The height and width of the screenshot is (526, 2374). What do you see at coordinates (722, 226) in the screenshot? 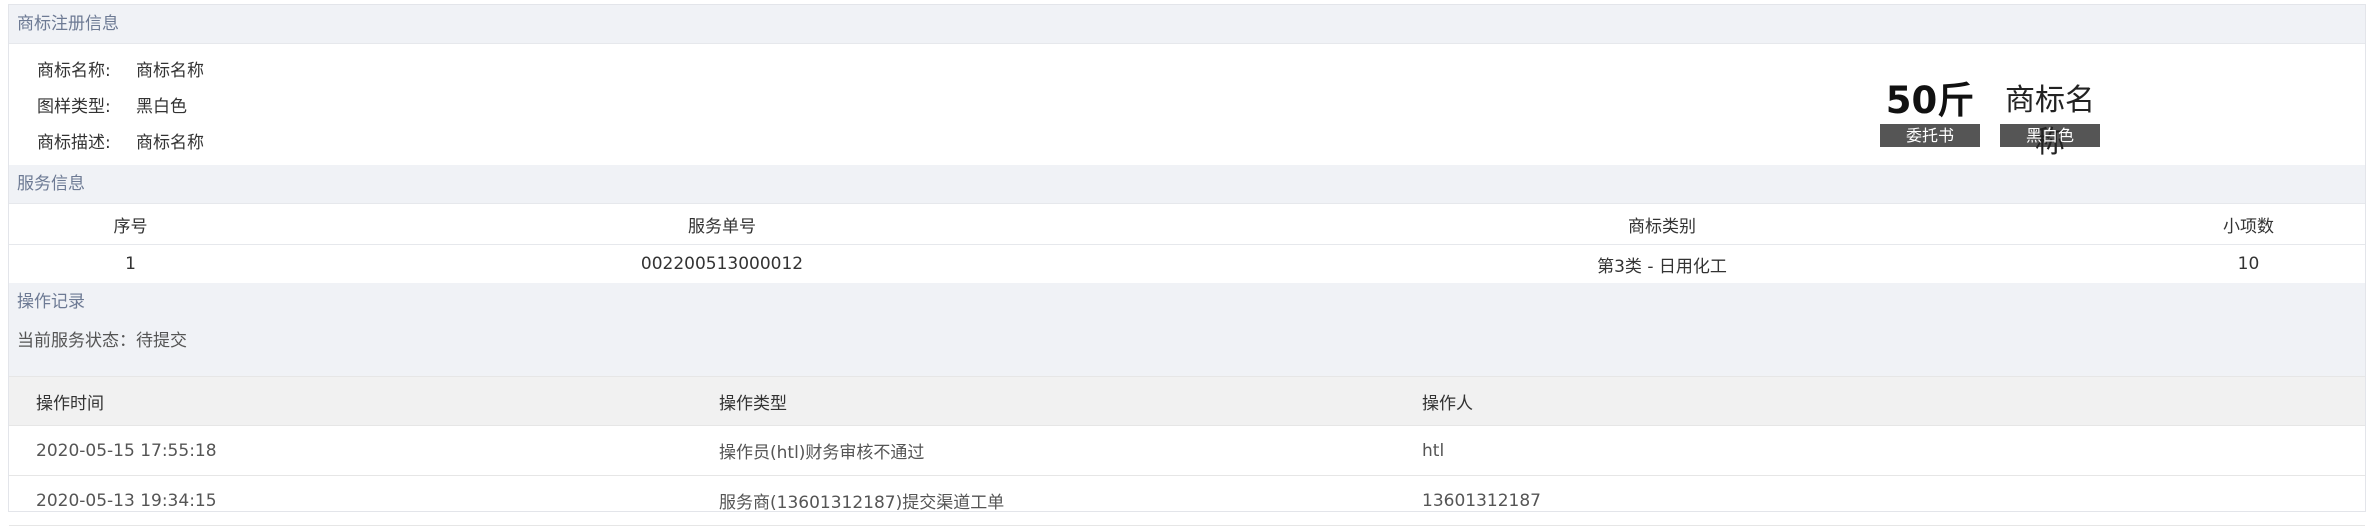
I see `col-service-number: 服务单号` at bounding box center [722, 226].